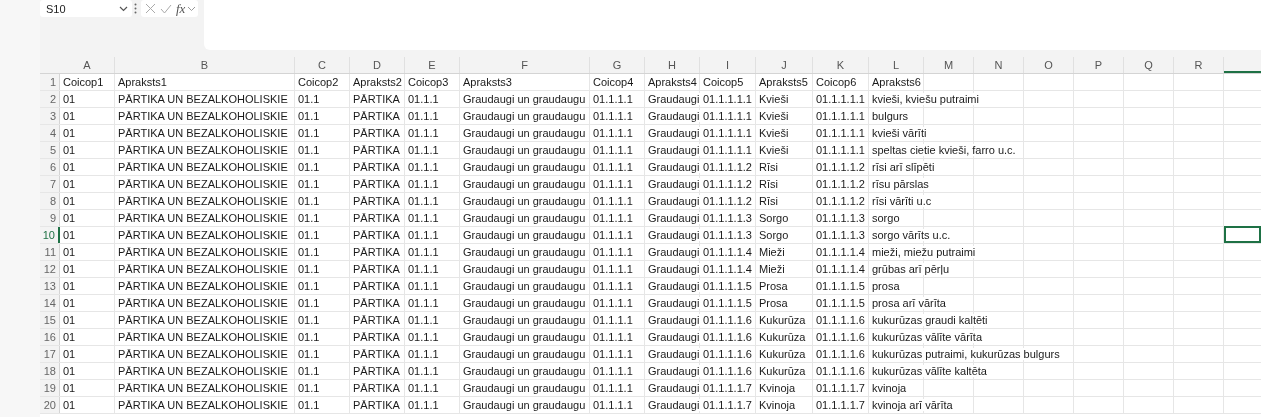 The image size is (1261, 417). What do you see at coordinates (50, 235) in the screenshot?
I see `row-number: 10` at bounding box center [50, 235].